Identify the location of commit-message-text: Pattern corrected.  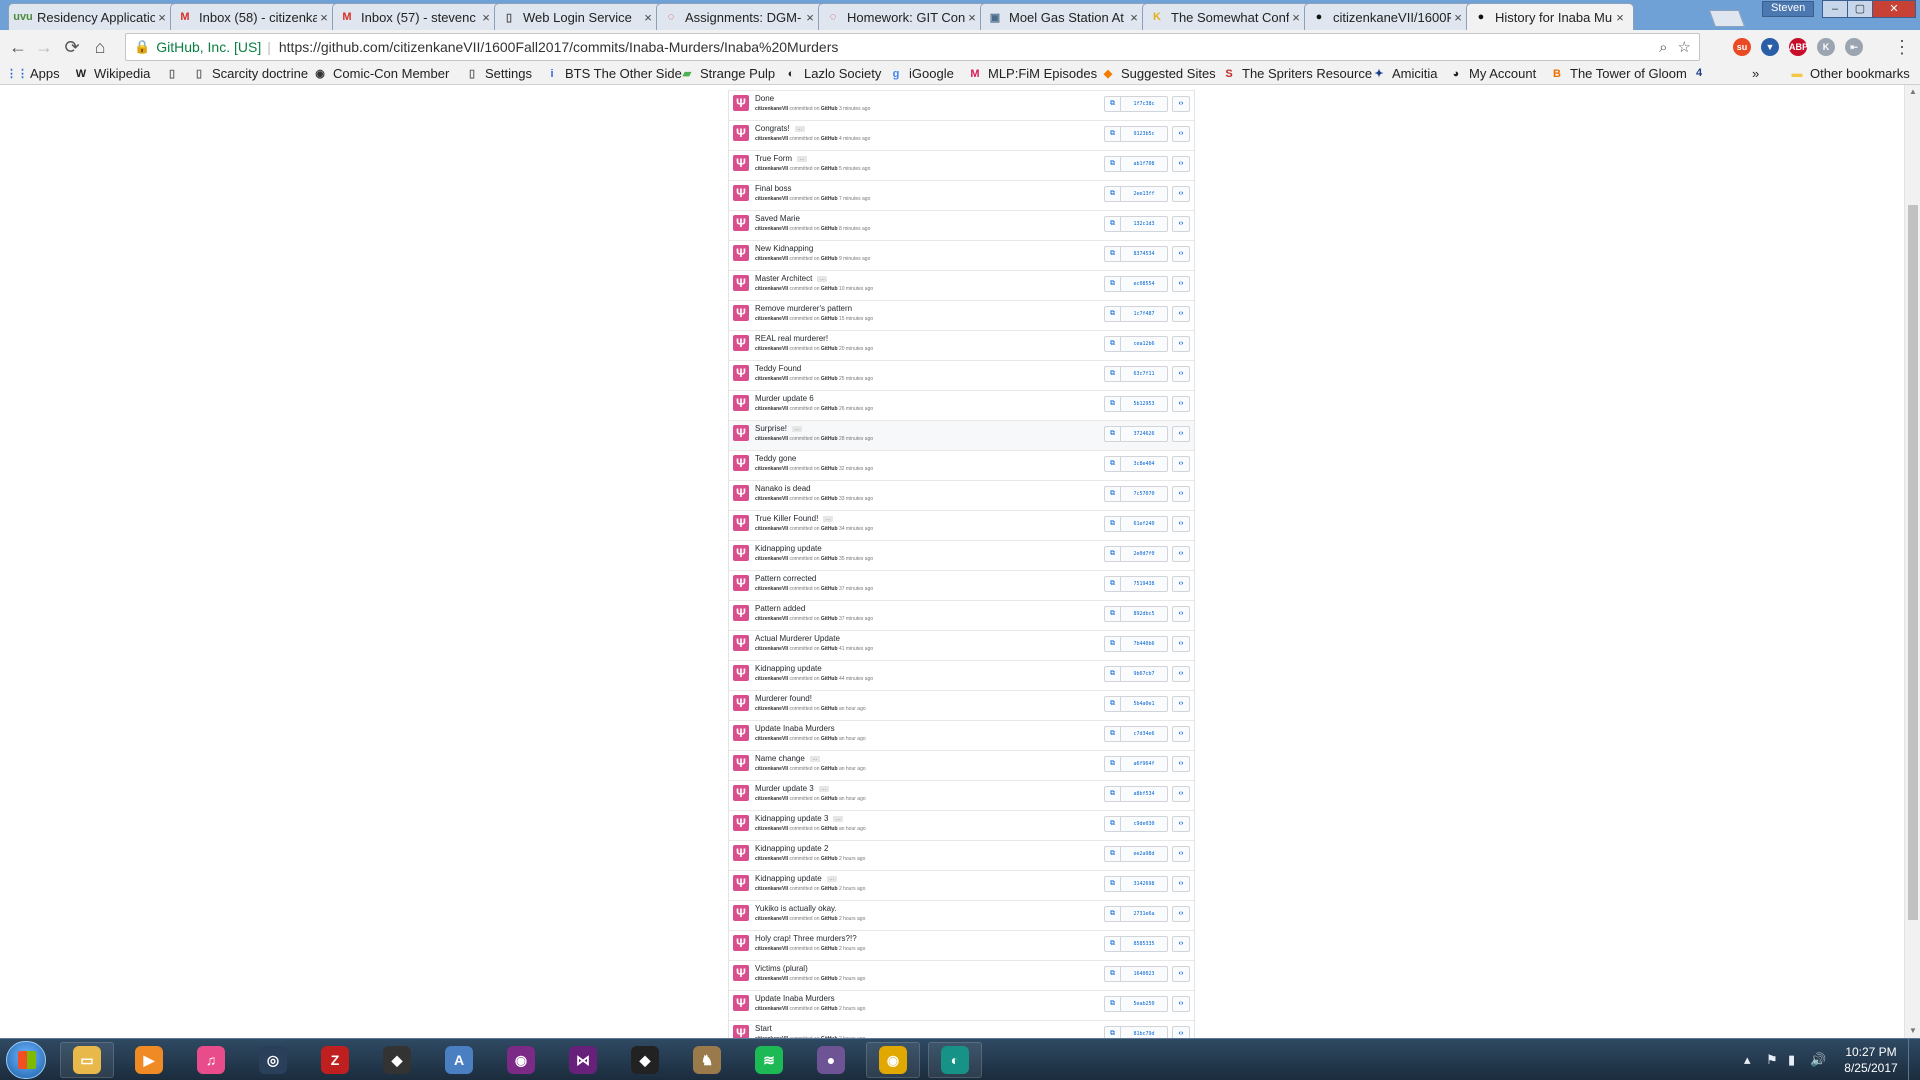
(785, 578).